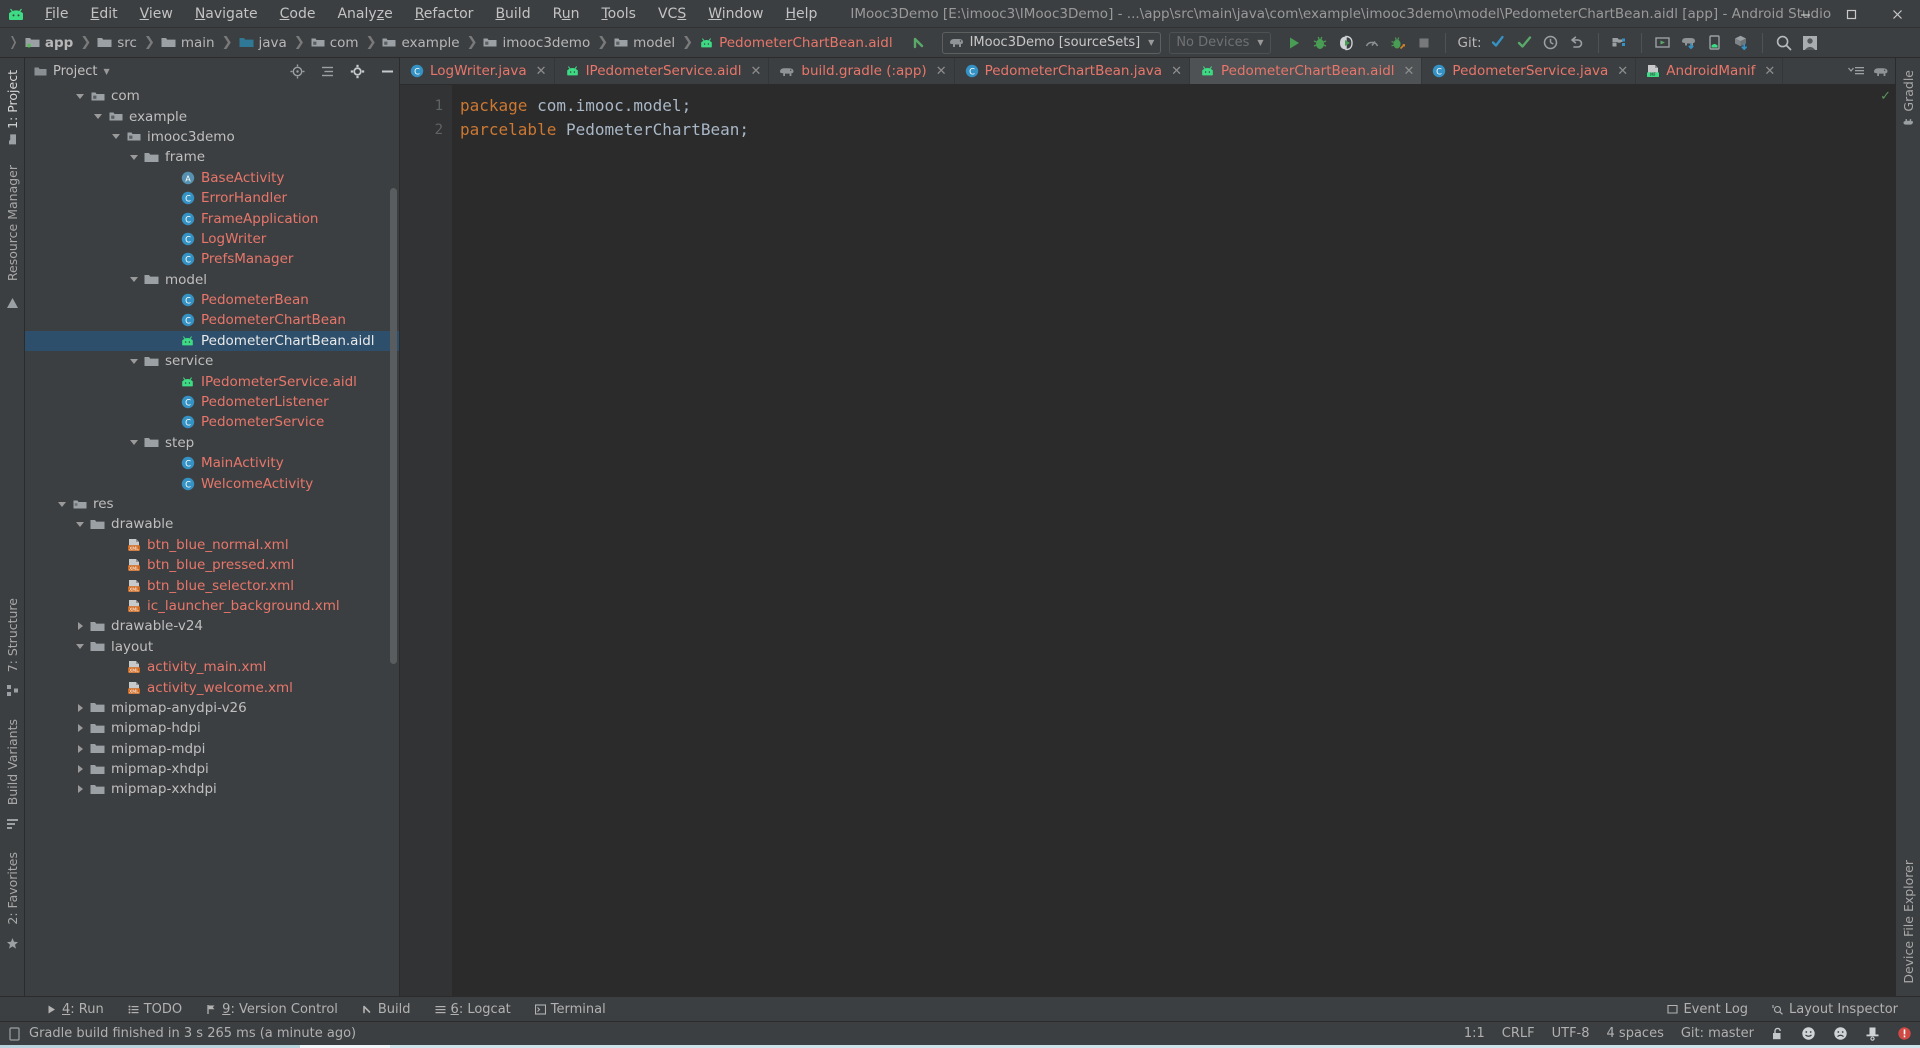 The width and height of the screenshot is (1920, 1048). I want to click on menu-refactor: Refactor, so click(444, 14).